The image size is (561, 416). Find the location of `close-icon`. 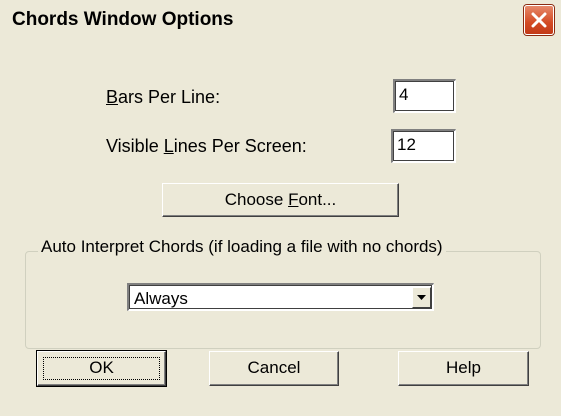

close-icon is located at coordinates (539, 20).